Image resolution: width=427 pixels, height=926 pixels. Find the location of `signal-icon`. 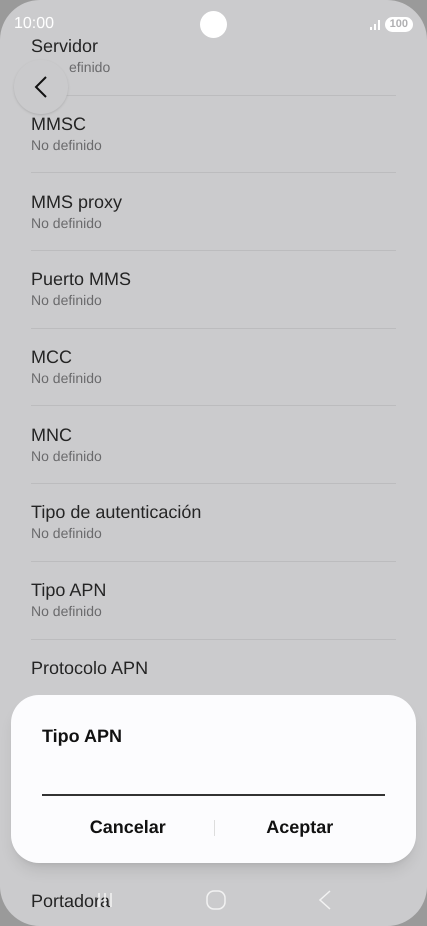

signal-icon is located at coordinates (376, 24).